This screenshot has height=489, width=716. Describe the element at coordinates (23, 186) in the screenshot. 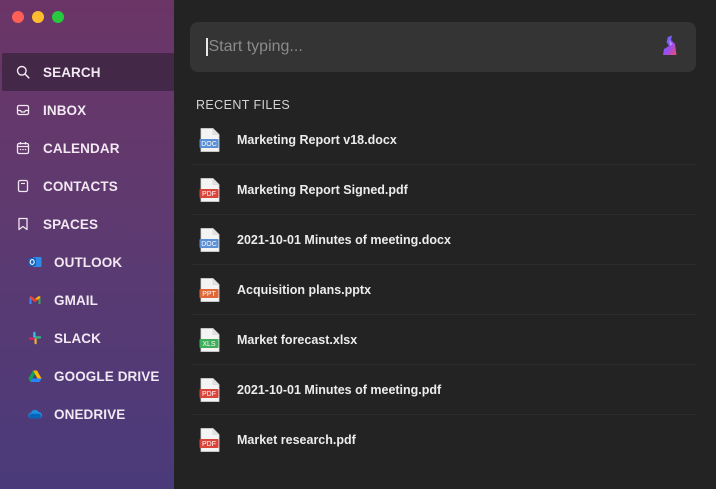

I see `contacts-icon` at that location.